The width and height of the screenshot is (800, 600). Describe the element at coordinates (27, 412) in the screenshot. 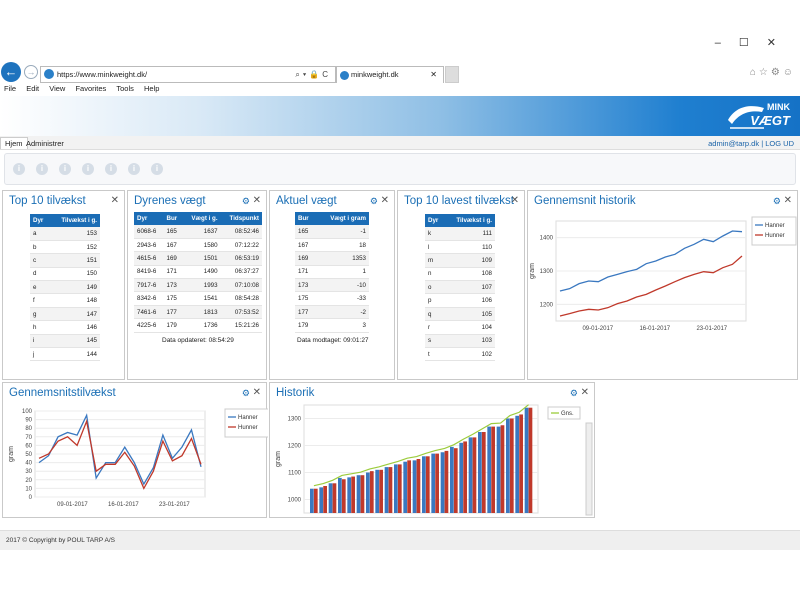

I see `y-tick-label: 100` at that location.